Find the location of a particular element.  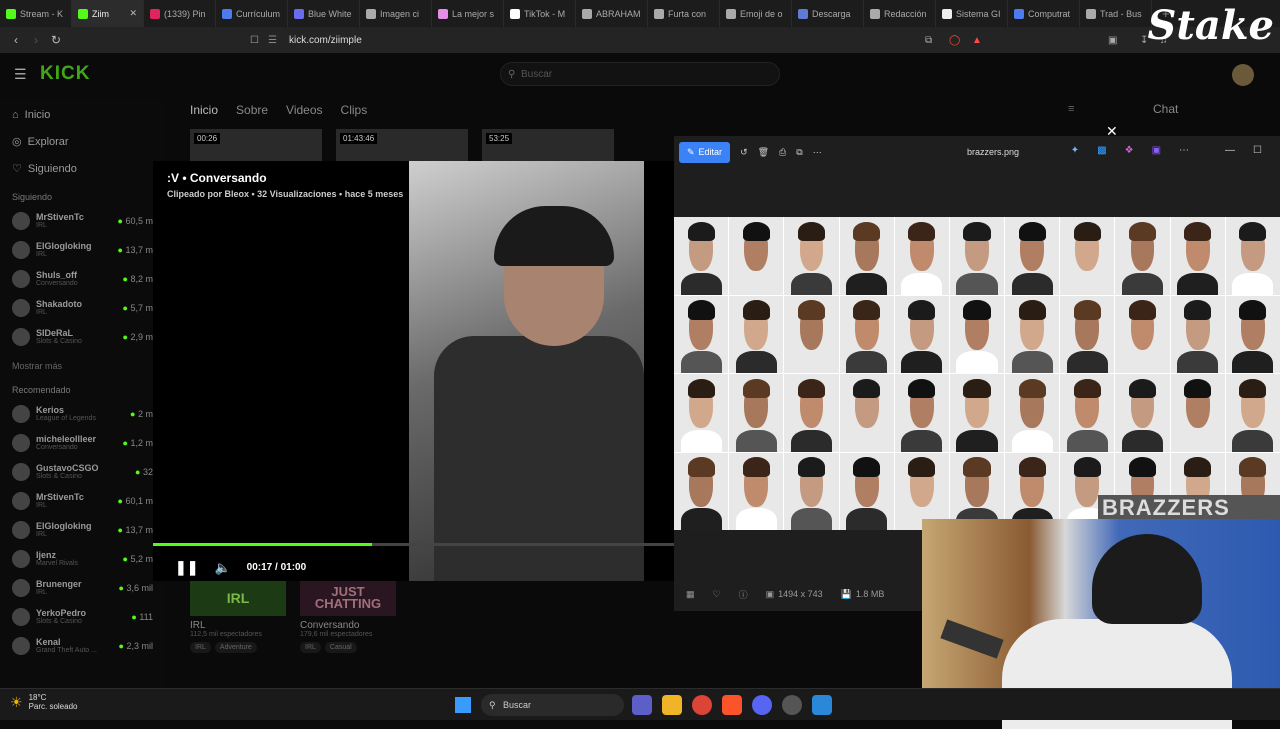

browser-tab: Emoji de o is located at coordinates (756, 13).